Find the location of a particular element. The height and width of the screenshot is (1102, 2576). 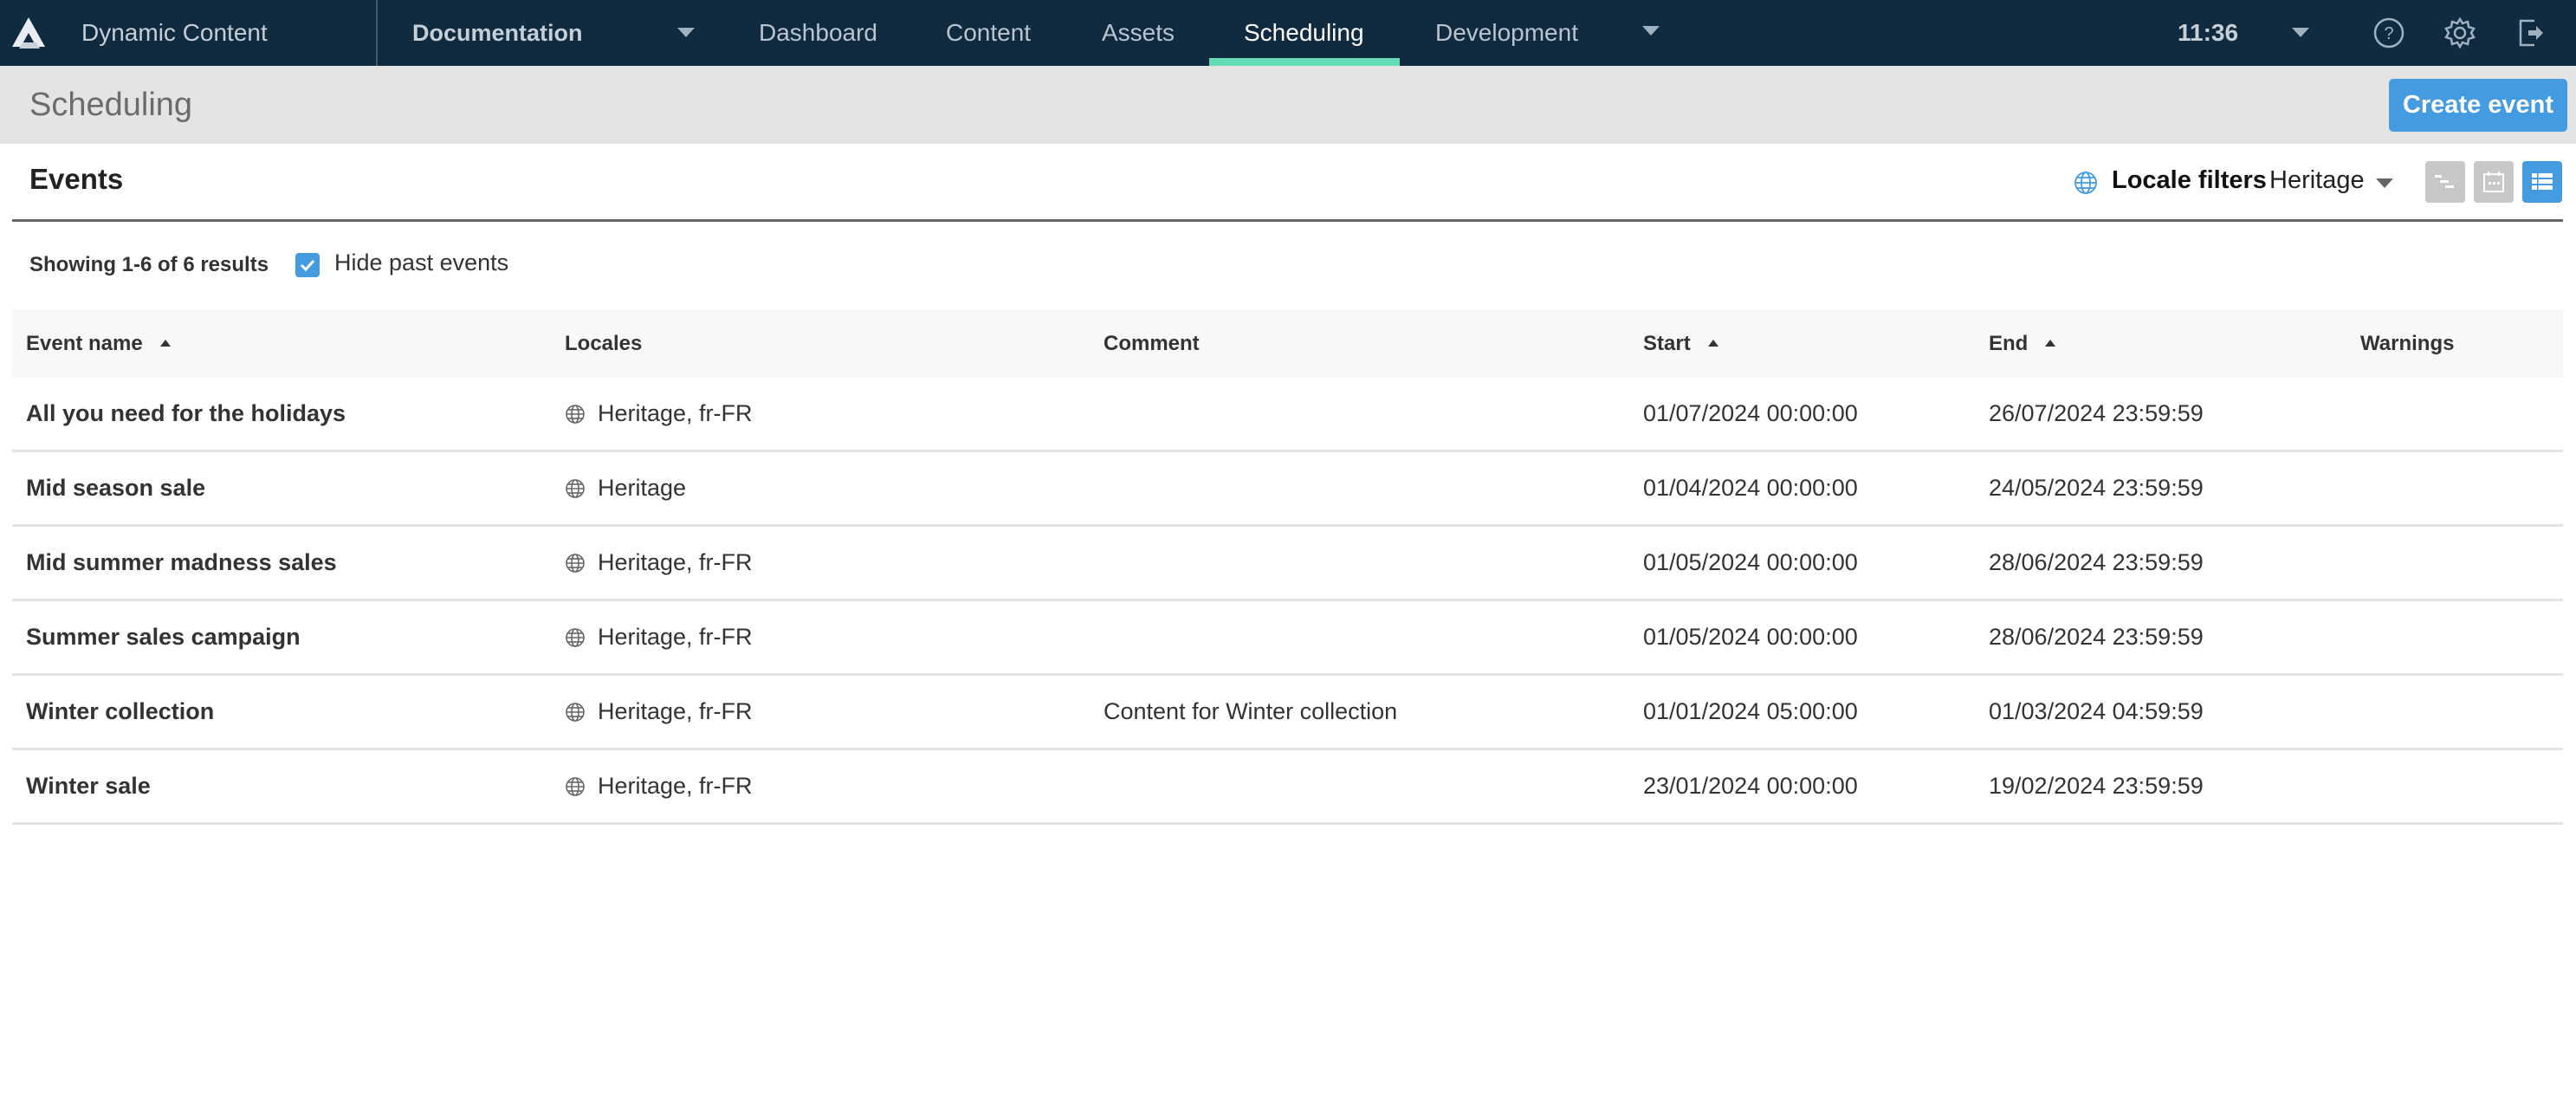

timeline-icon is located at coordinates (2444, 181).